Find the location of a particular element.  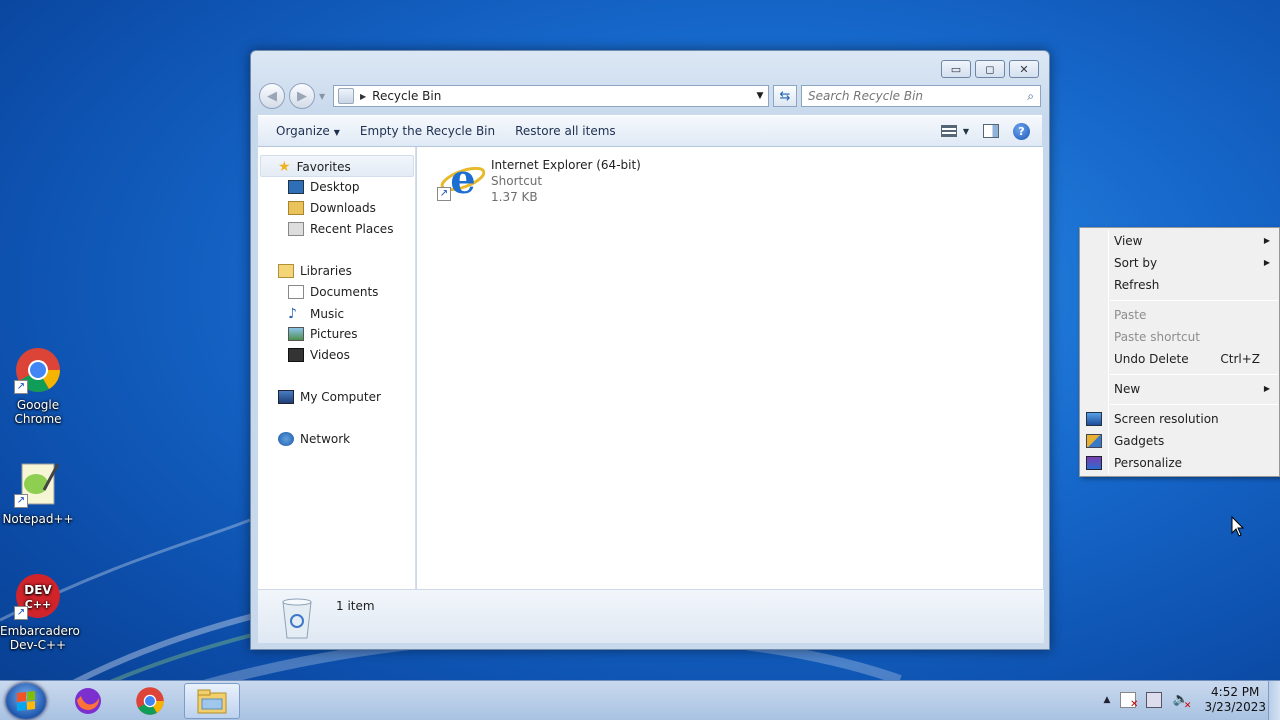

menu-label: Paste is located at coordinates (1130, 315).